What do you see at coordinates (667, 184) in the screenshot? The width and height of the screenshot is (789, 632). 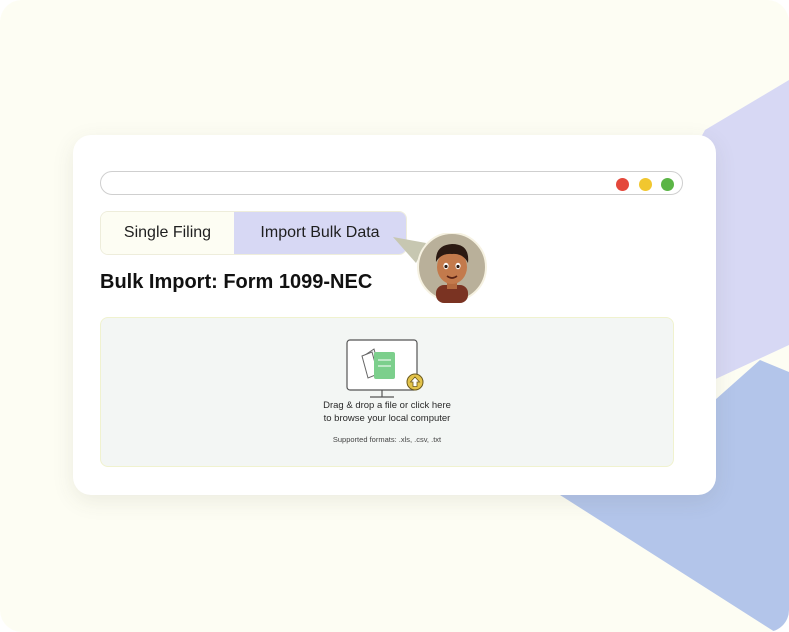 I see `maximize-dot-icon` at bounding box center [667, 184].